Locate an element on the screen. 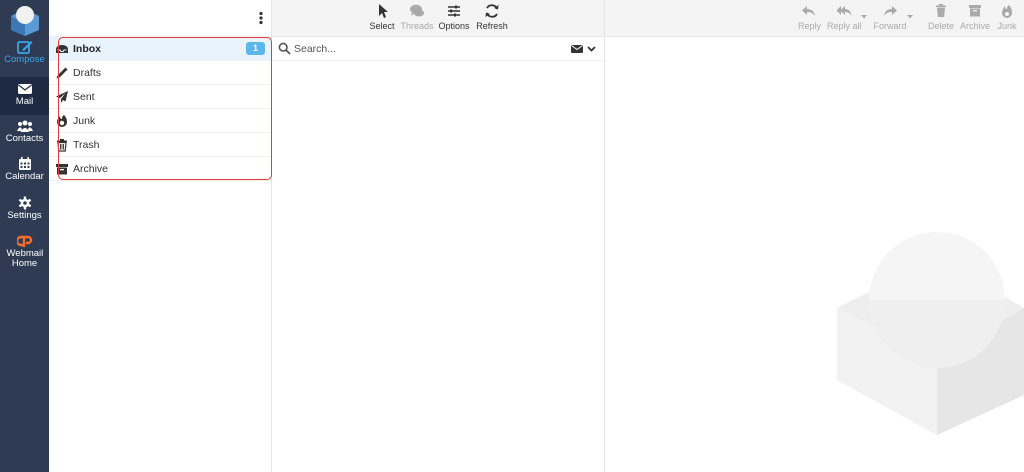 The image size is (1024, 472). paper-plane-icon is located at coordinates (62, 97).